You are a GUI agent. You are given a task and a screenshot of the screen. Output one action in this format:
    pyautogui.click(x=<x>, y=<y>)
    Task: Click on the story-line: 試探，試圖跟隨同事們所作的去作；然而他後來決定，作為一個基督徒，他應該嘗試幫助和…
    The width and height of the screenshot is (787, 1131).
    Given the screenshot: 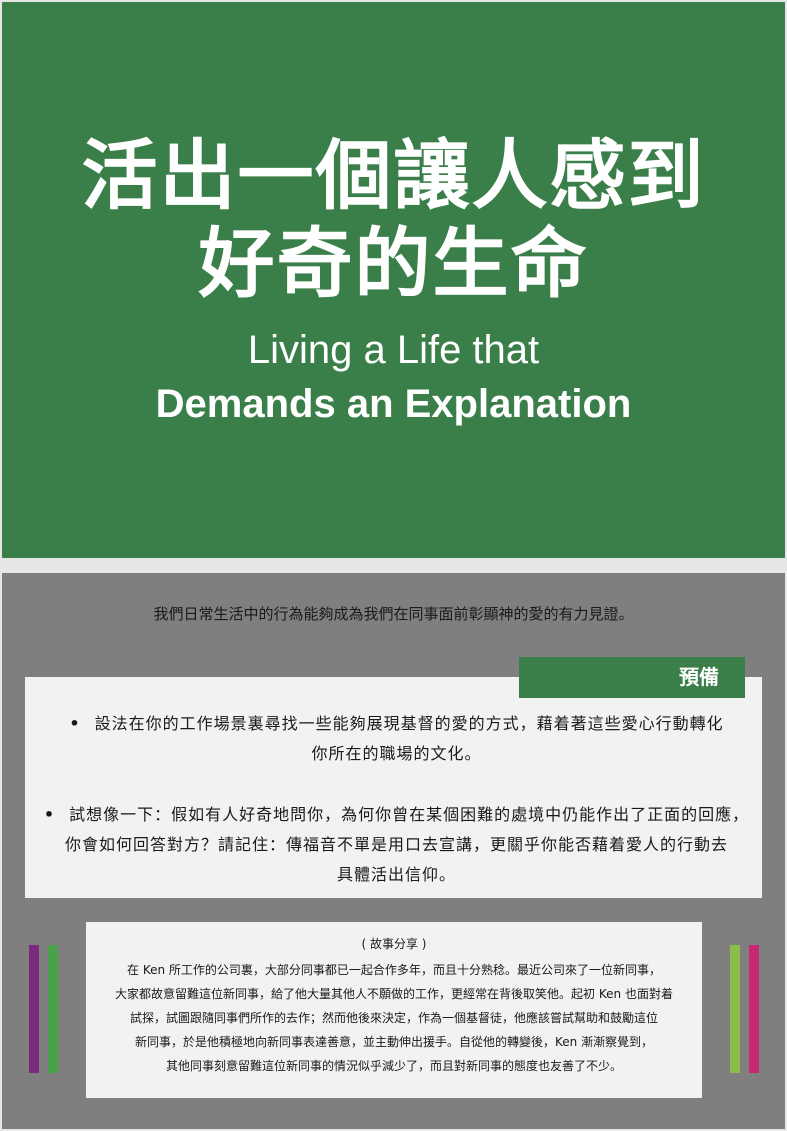 What is the action you would take?
    pyautogui.click(x=393, y=1018)
    